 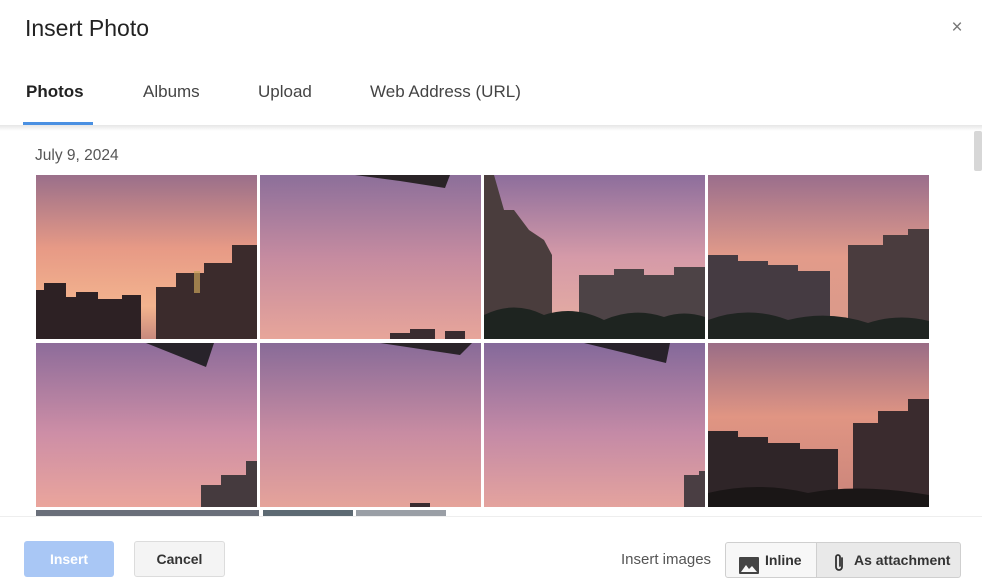 I want to click on paperclip-icon, so click(x=839, y=568).